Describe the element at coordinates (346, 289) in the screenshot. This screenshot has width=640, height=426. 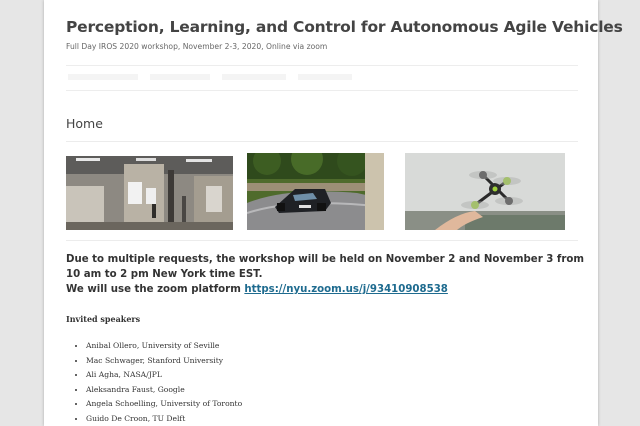
I see `zoom-link: https://nyu.zoom.us/j/93410908538` at that location.